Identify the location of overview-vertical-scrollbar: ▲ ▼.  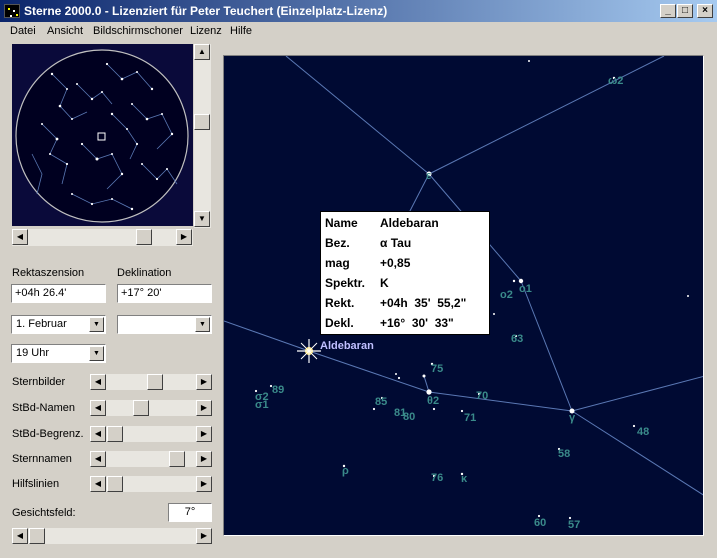
(202, 136).